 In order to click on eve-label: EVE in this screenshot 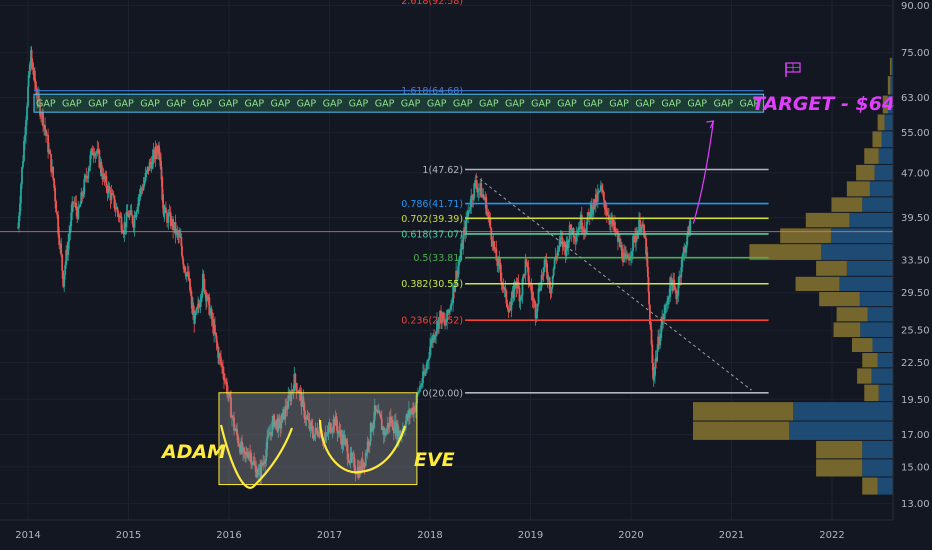, I will do `click(434, 460)`.